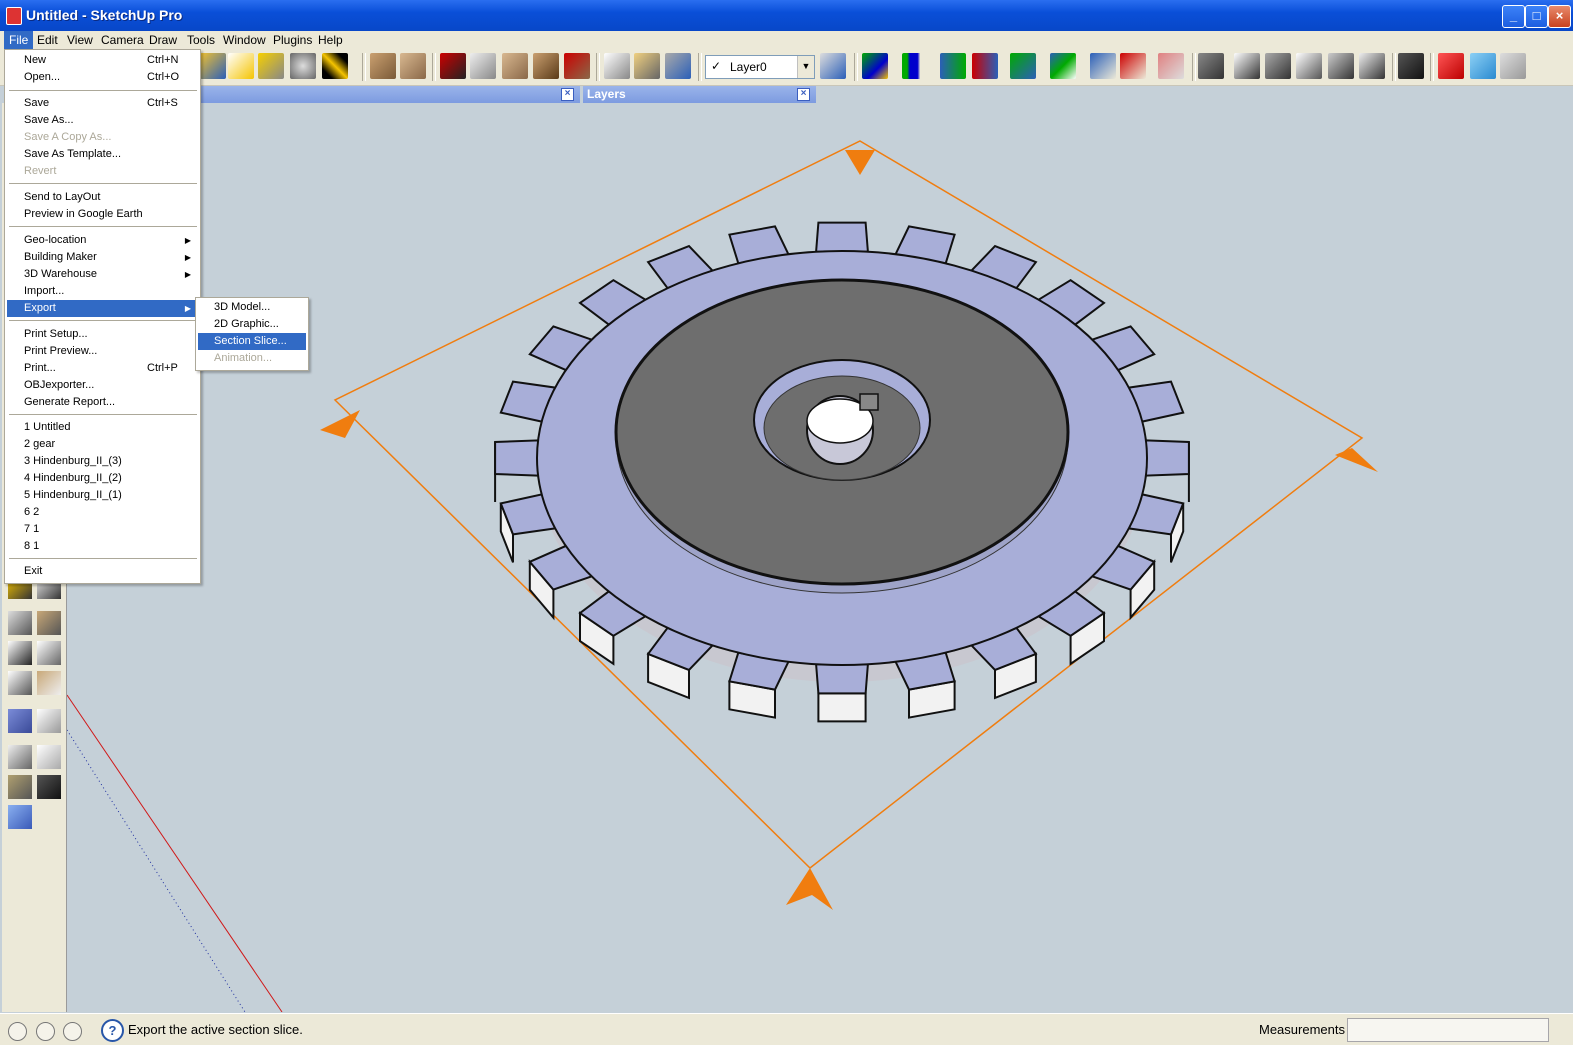 Image resolution: width=1573 pixels, height=1045 pixels. I want to click on right-view-icon, so click(49, 623).